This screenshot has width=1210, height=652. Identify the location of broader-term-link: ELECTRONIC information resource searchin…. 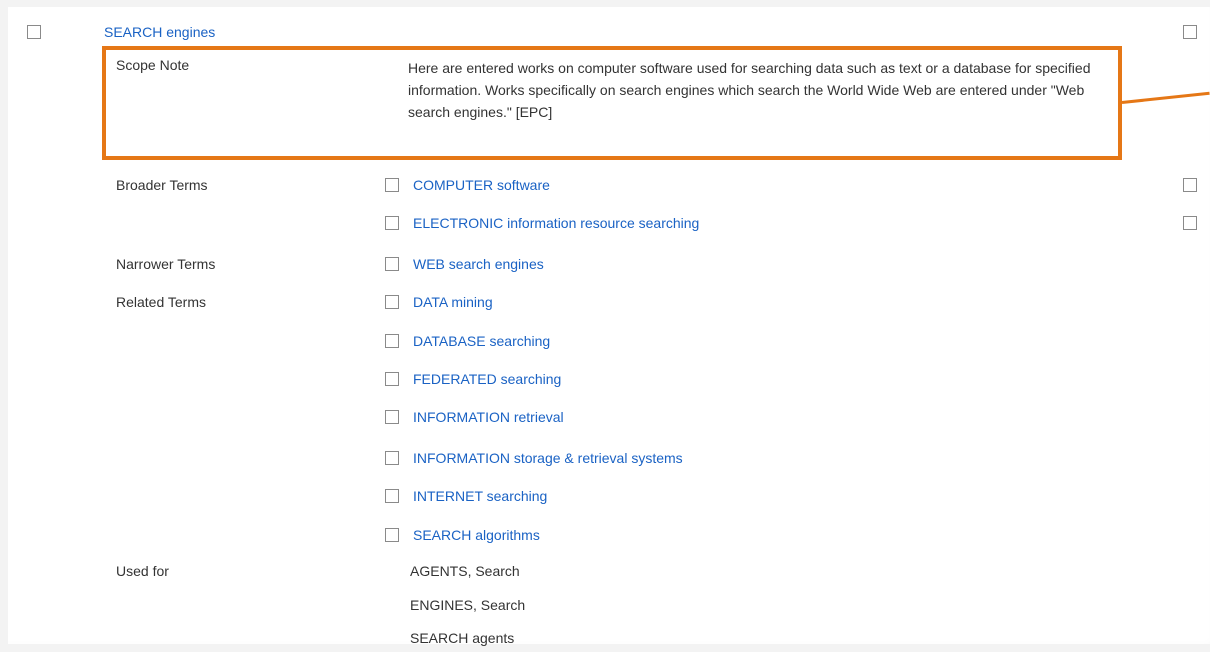
(556, 223).